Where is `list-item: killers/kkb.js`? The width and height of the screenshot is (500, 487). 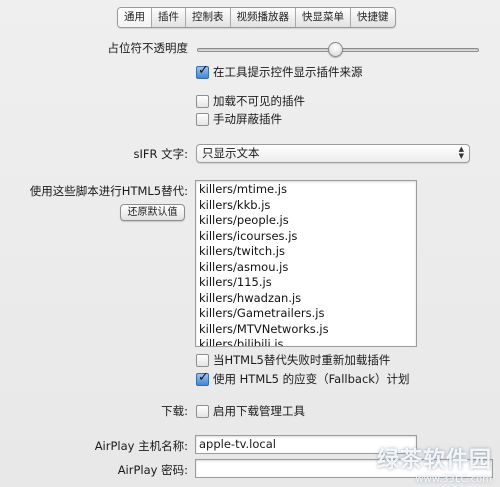 list-item: killers/kkb.js is located at coordinates (307, 206).